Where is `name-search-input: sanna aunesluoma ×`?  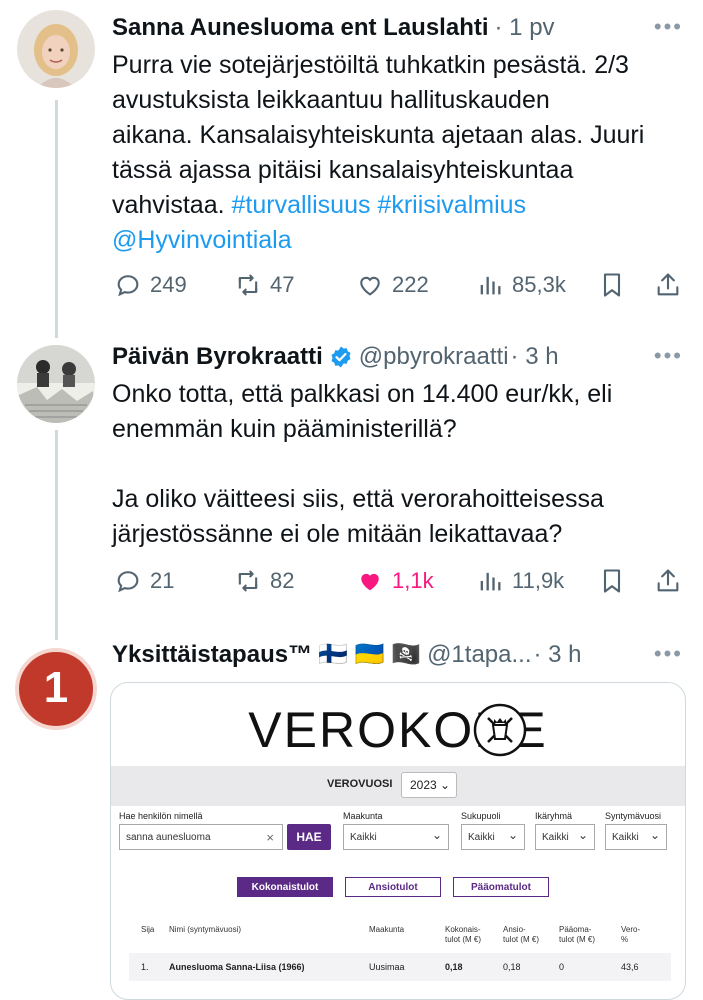
name-search-input: sanna aunesluoma × is located at coordinates (201, 837).